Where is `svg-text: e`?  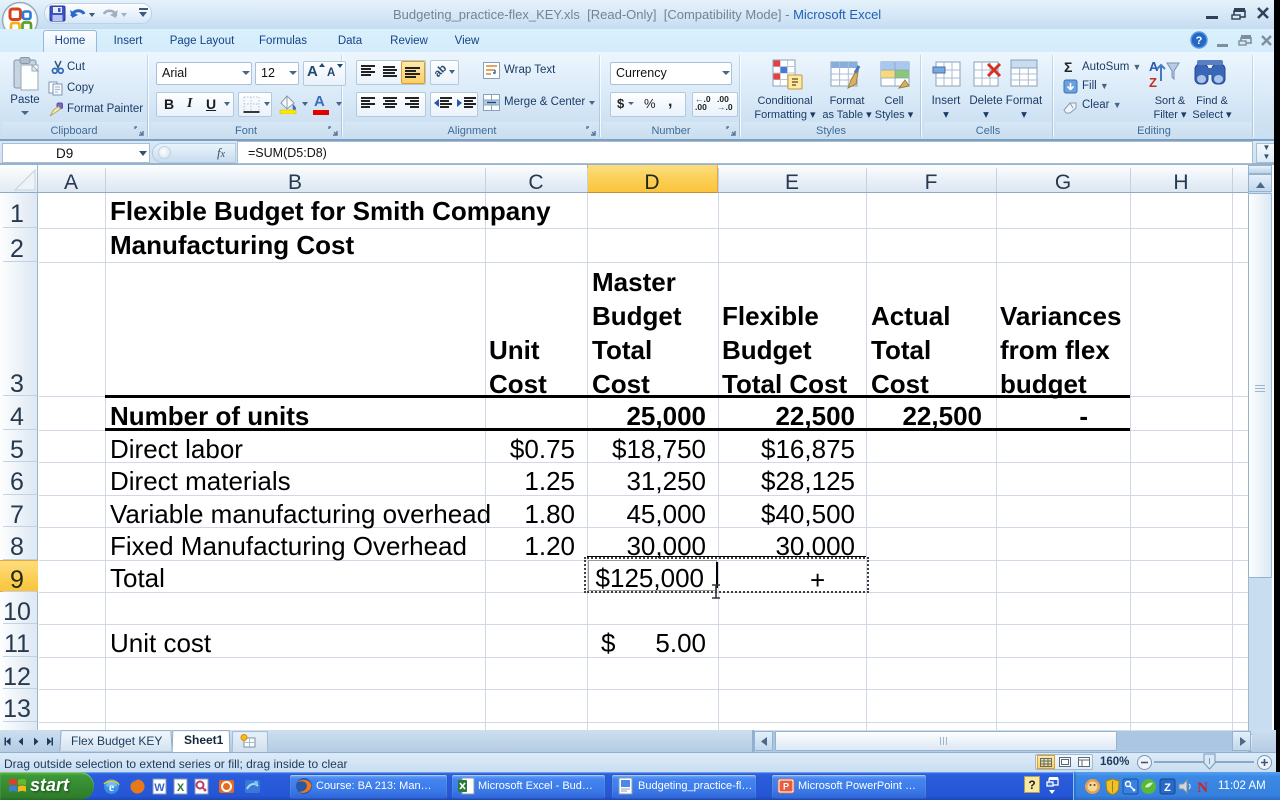 svg-text: e is located at coordinates (112, 787).